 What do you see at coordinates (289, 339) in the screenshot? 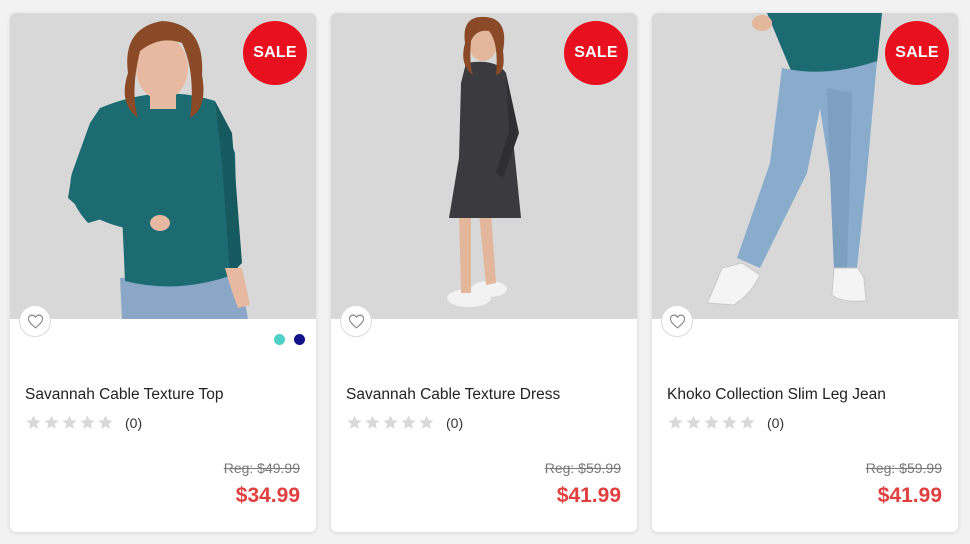
I see `color-swatches` at bounding box center [289, 339].